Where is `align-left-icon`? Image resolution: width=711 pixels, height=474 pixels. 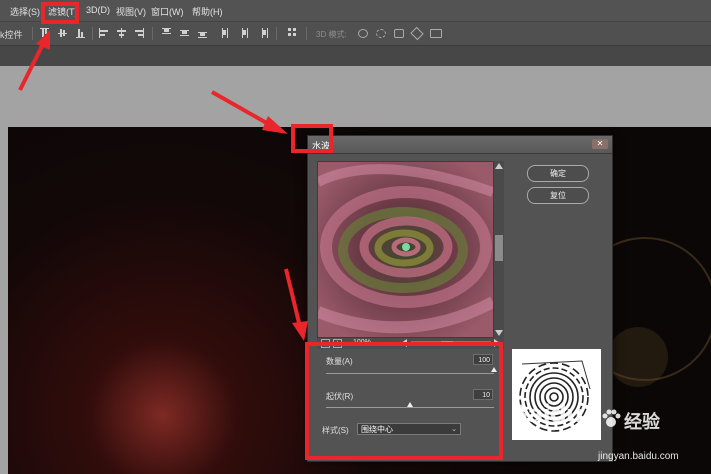 align-left-icon is located at coordinates (103, 33).